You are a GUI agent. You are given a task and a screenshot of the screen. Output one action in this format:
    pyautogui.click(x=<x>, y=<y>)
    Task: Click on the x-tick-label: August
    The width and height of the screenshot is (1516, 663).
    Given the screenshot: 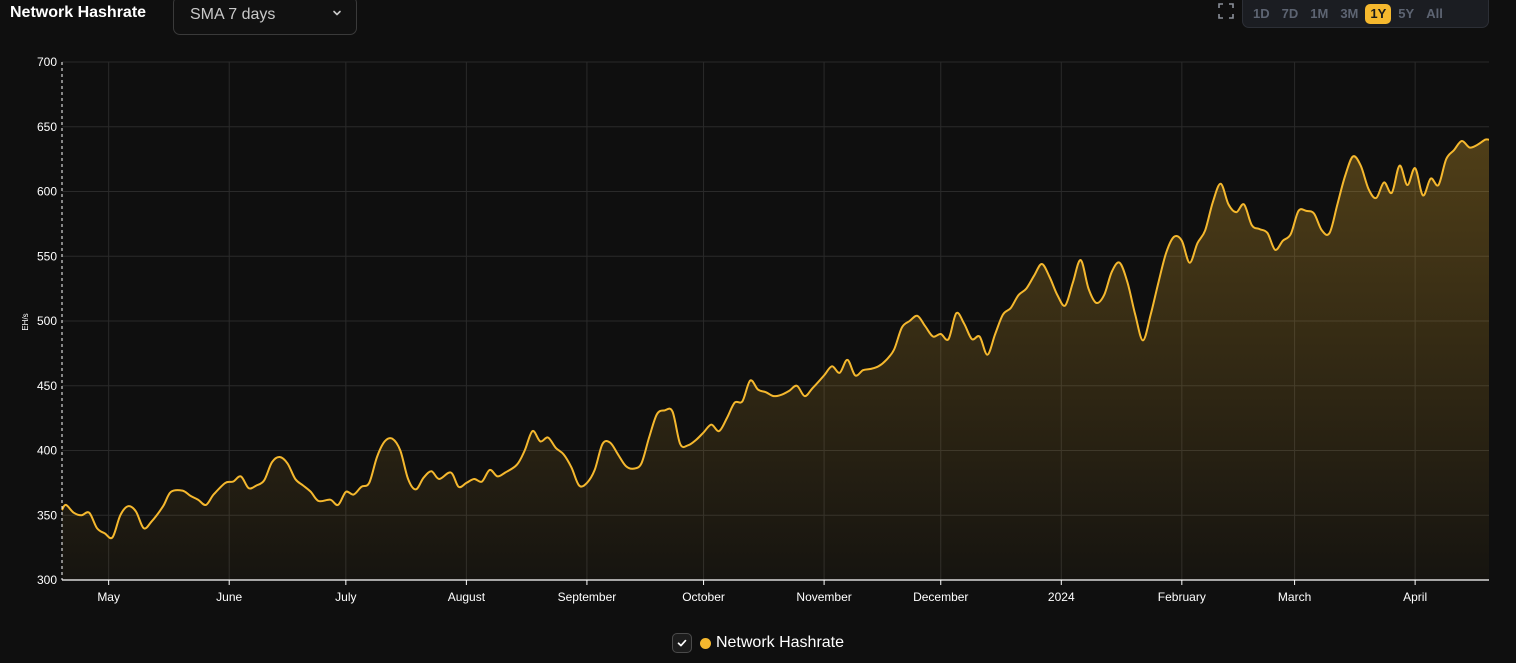 What is the action you would take?
    pyautogui.click(x=467, y=597)
    